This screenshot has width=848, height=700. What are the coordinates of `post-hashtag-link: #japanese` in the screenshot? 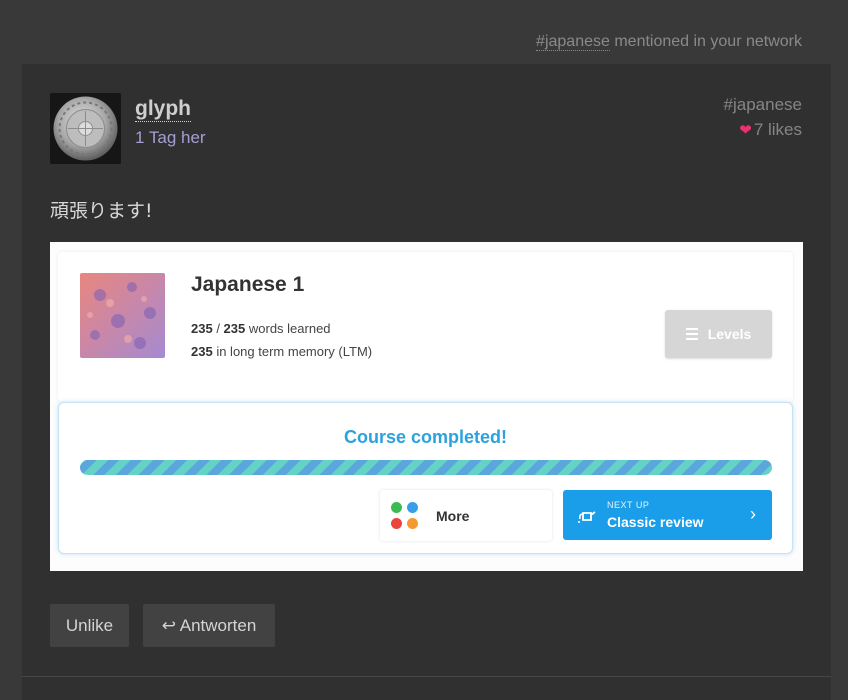 It's located at (763, 105).